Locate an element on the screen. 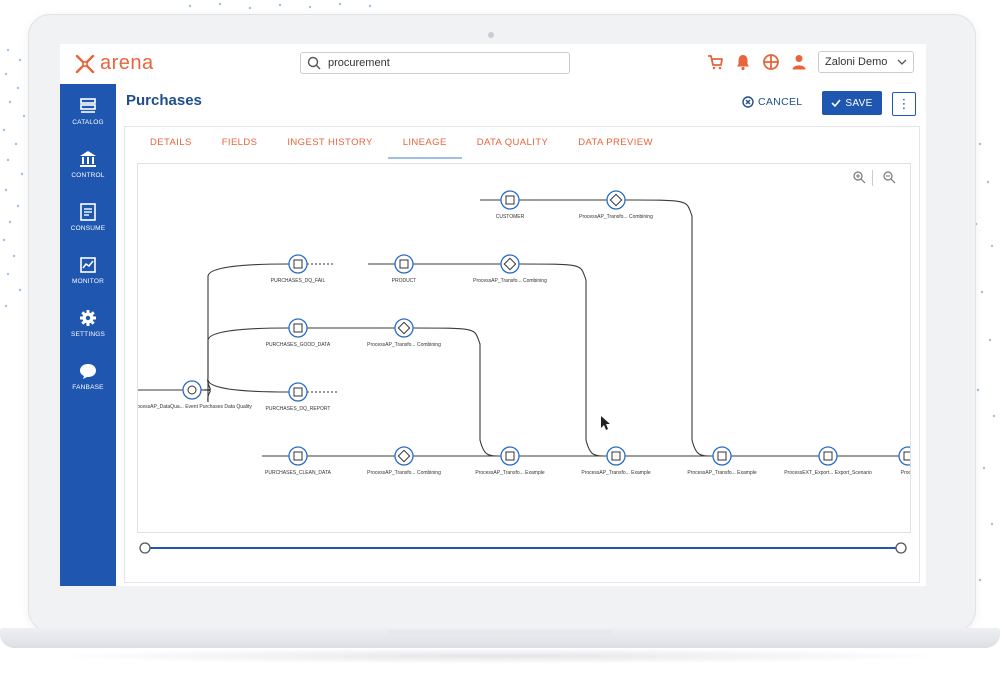  sidebar-item-settings: SETTINGS is located at coordinates (88, 327).